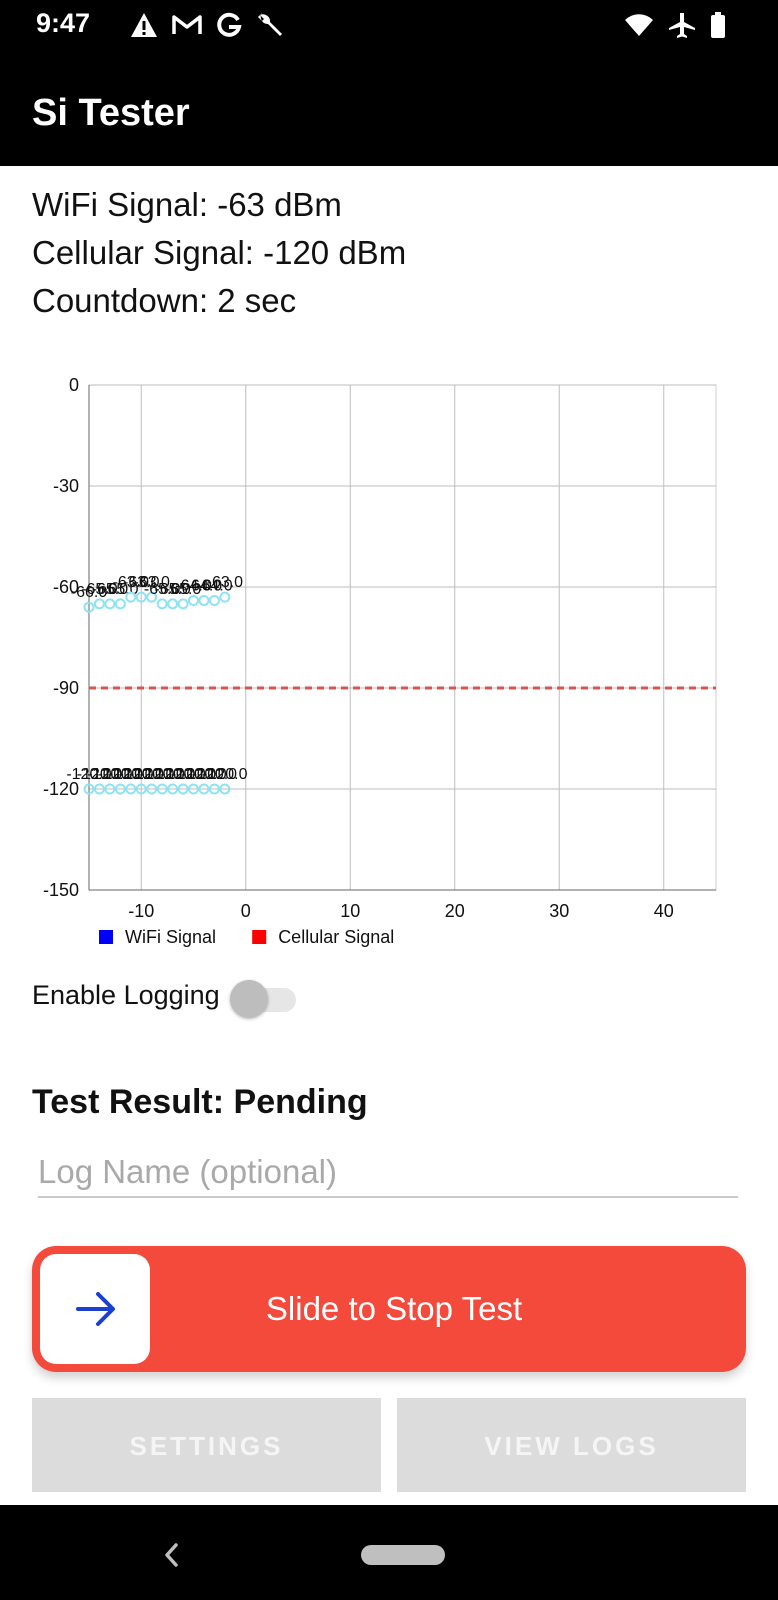 This screenshot has width=778, height=1600. What do you see at coordinates (350, 911) in the screenshot?
I see `x-tick-label: 10` at bounding box center [350, 911].